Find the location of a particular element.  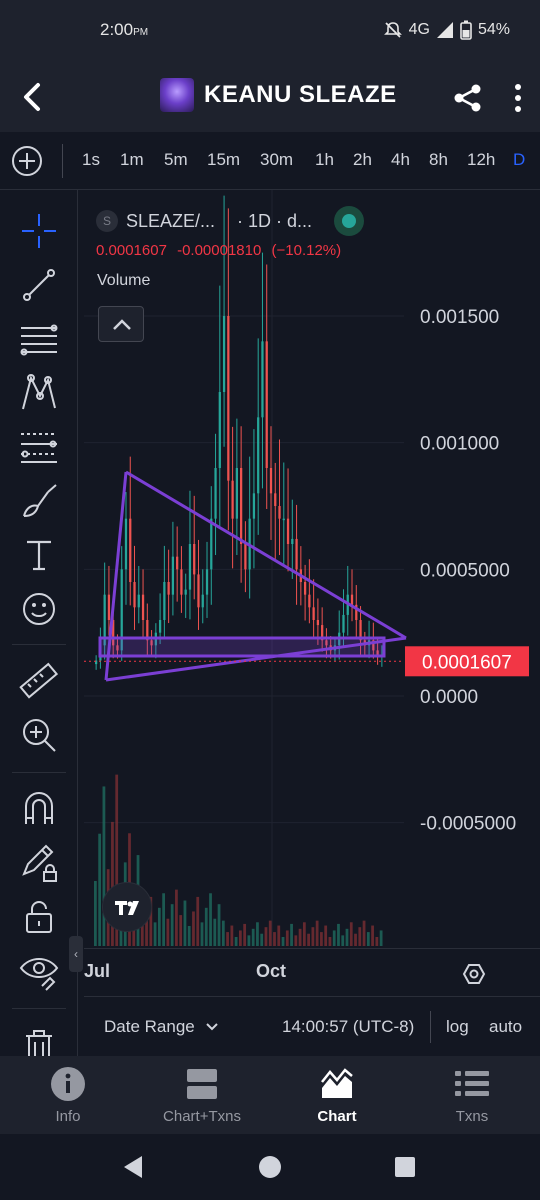

settings-icon is located at coordinates (474, 974).